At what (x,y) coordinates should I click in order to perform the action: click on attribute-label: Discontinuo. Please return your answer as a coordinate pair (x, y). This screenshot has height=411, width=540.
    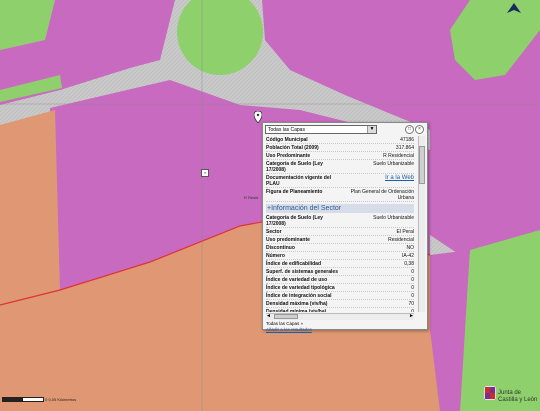
    Looking at the image, I should click on (280, 247).